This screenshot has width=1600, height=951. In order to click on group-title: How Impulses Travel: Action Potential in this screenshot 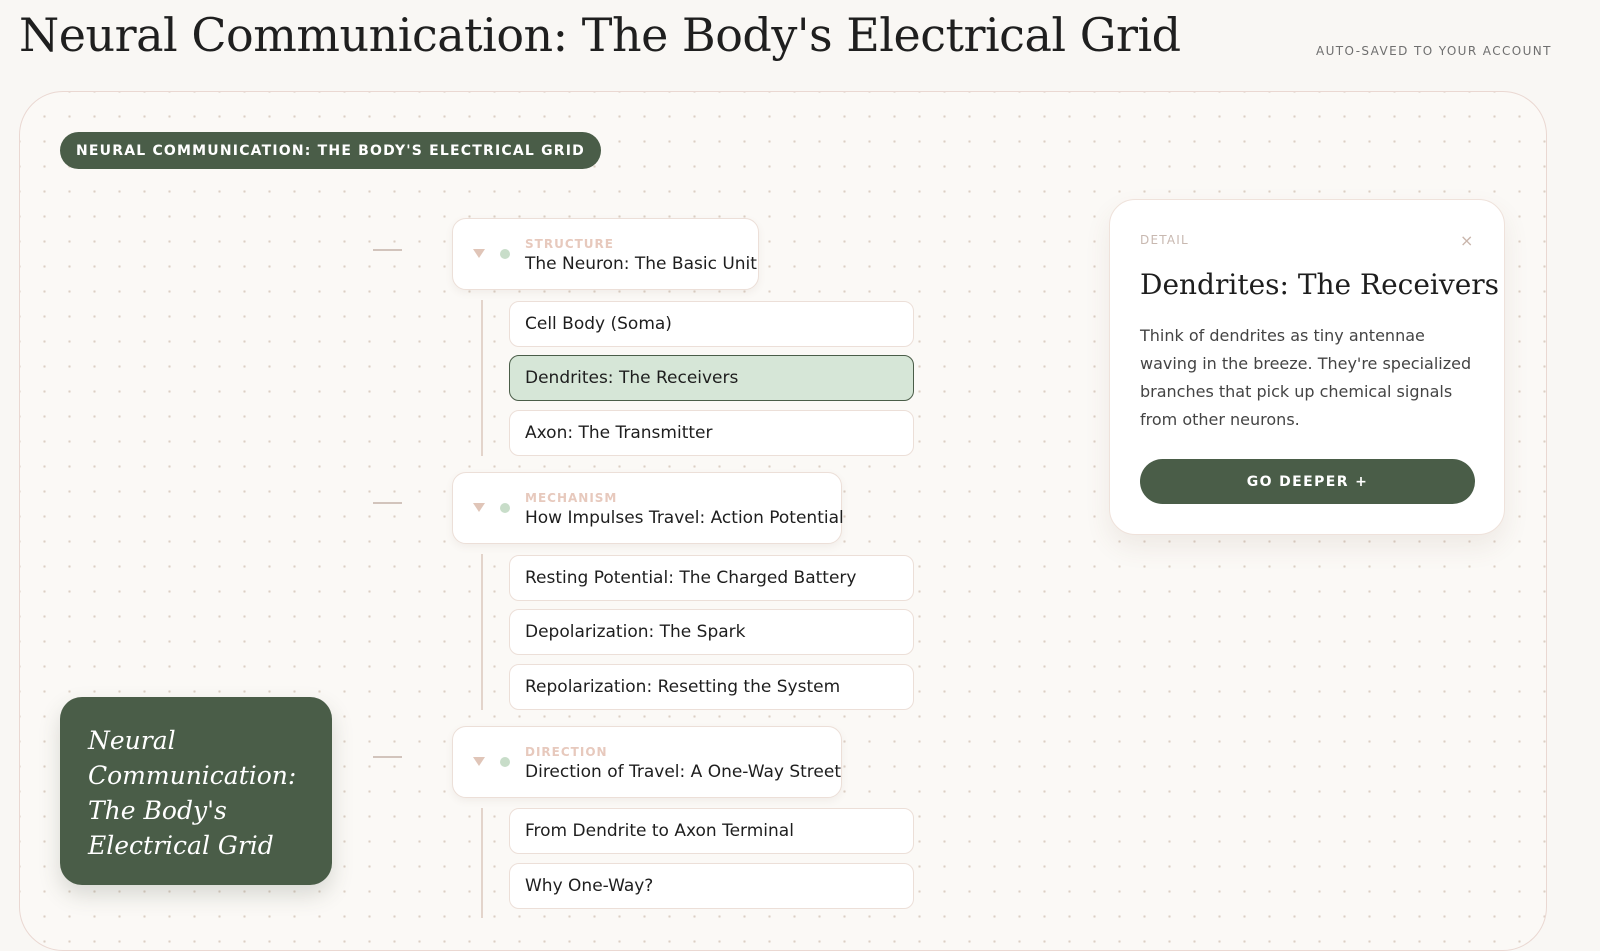, I will do `click(684, 518)`.